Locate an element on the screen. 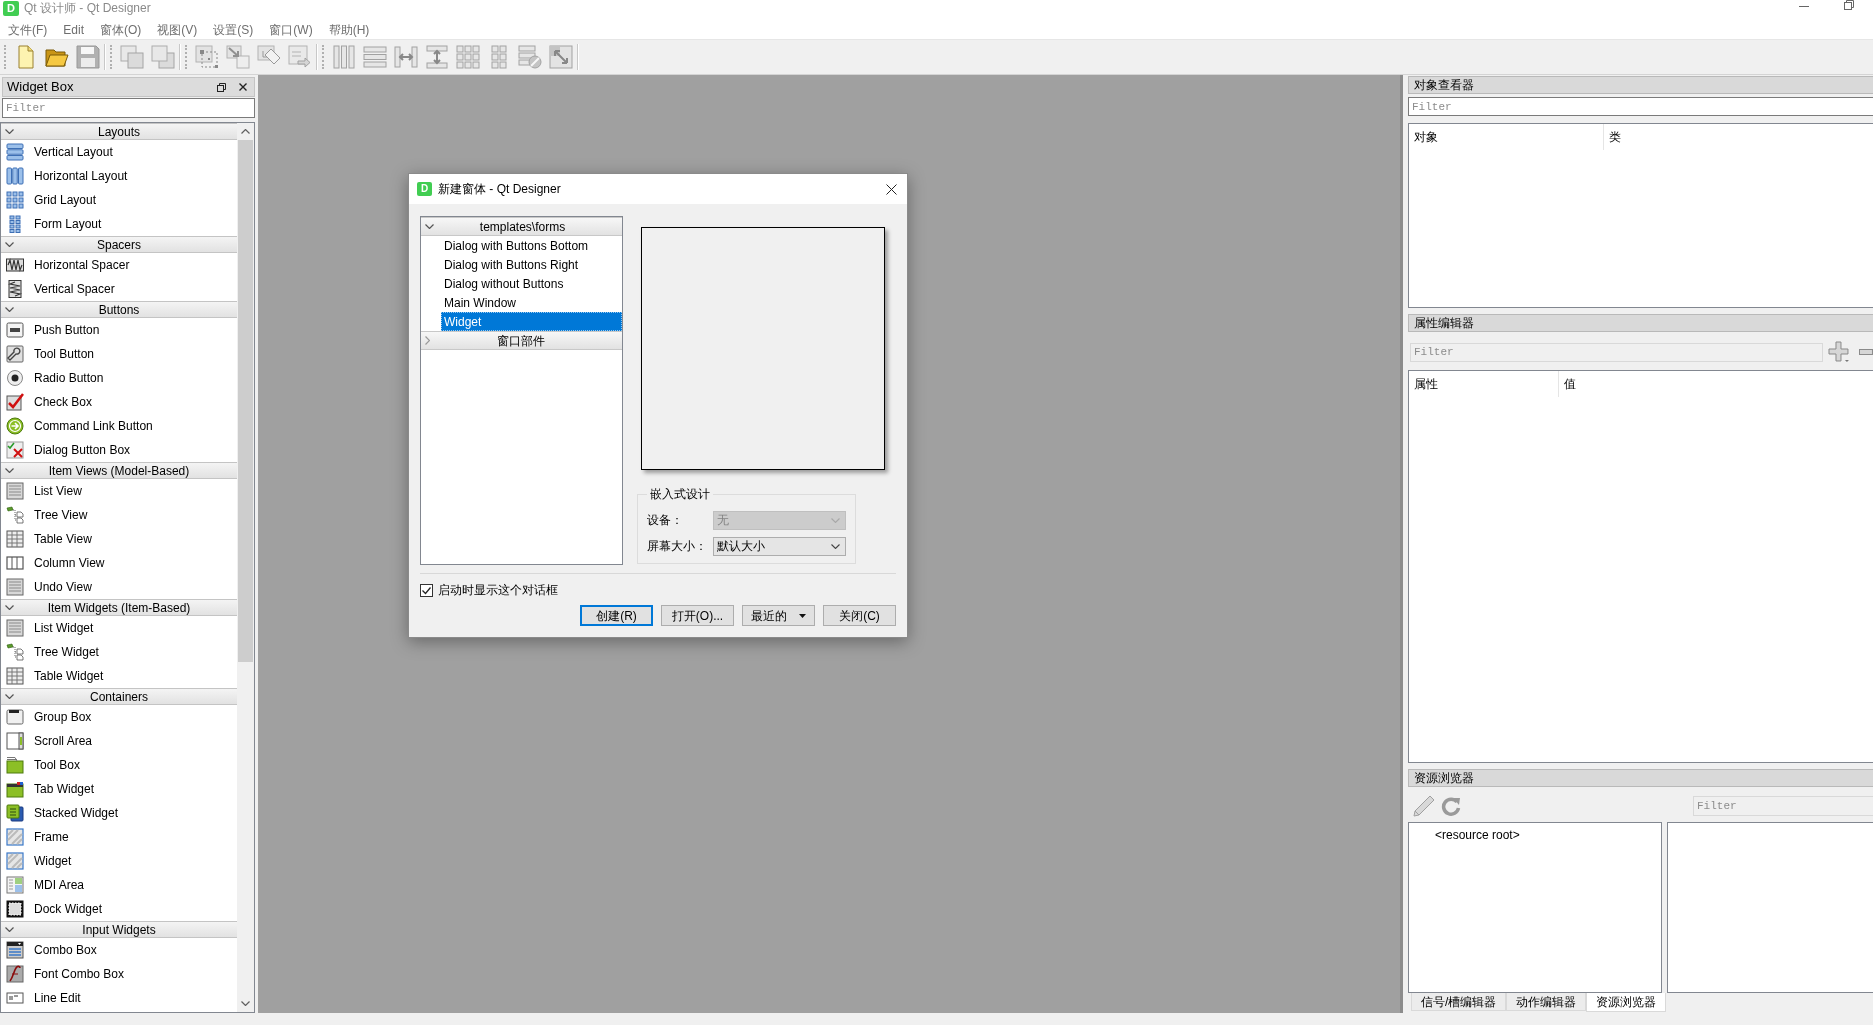 This screenshot has width=1873, height=1025. palette-entry: Vertical Layout is located at coordinates (119, 152).